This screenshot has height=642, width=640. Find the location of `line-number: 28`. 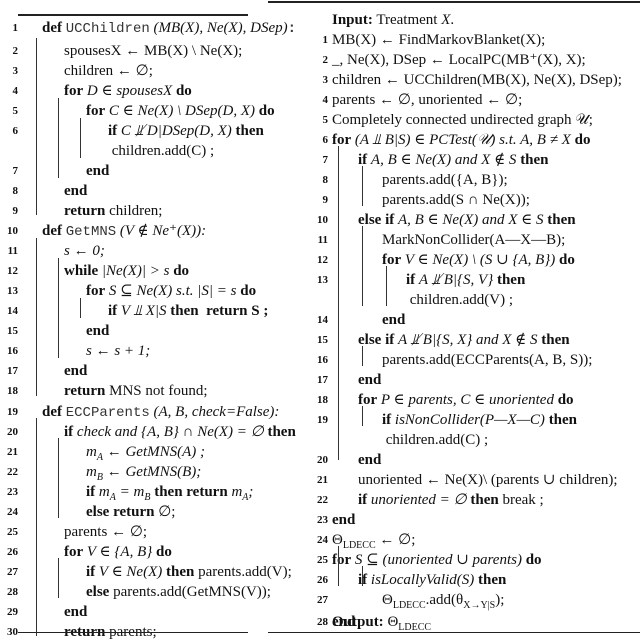

line-number: 28 is located at coordinates (12, 592).